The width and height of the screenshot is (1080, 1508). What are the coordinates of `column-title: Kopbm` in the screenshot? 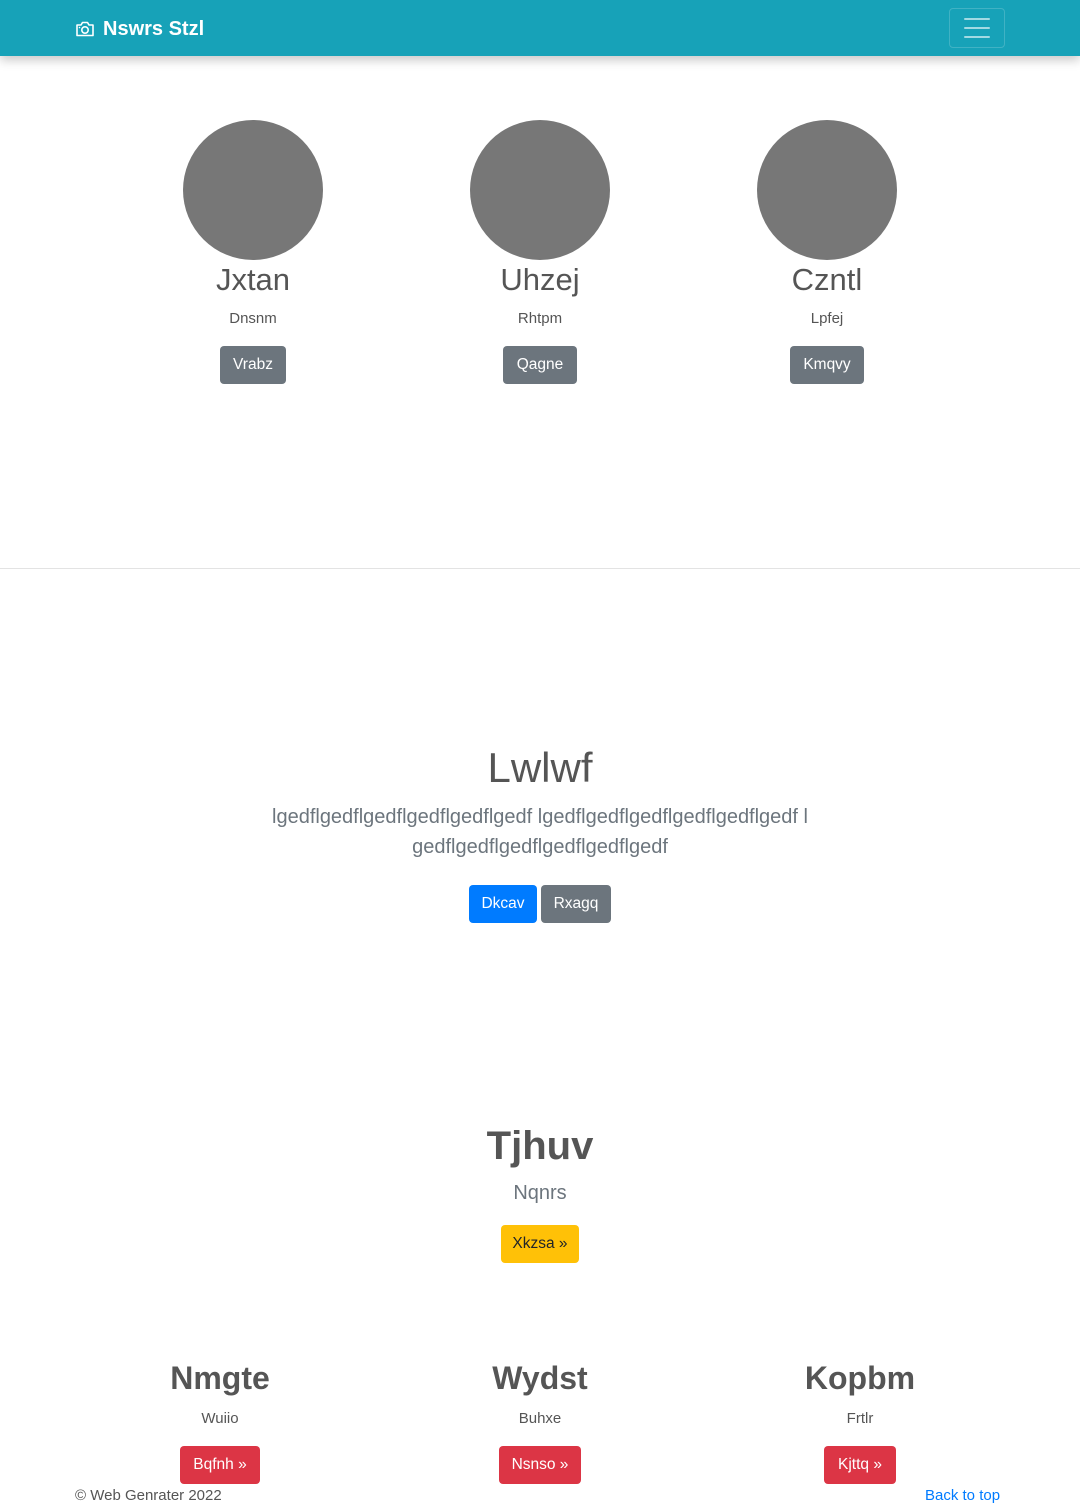 It's located at (860, 1378).